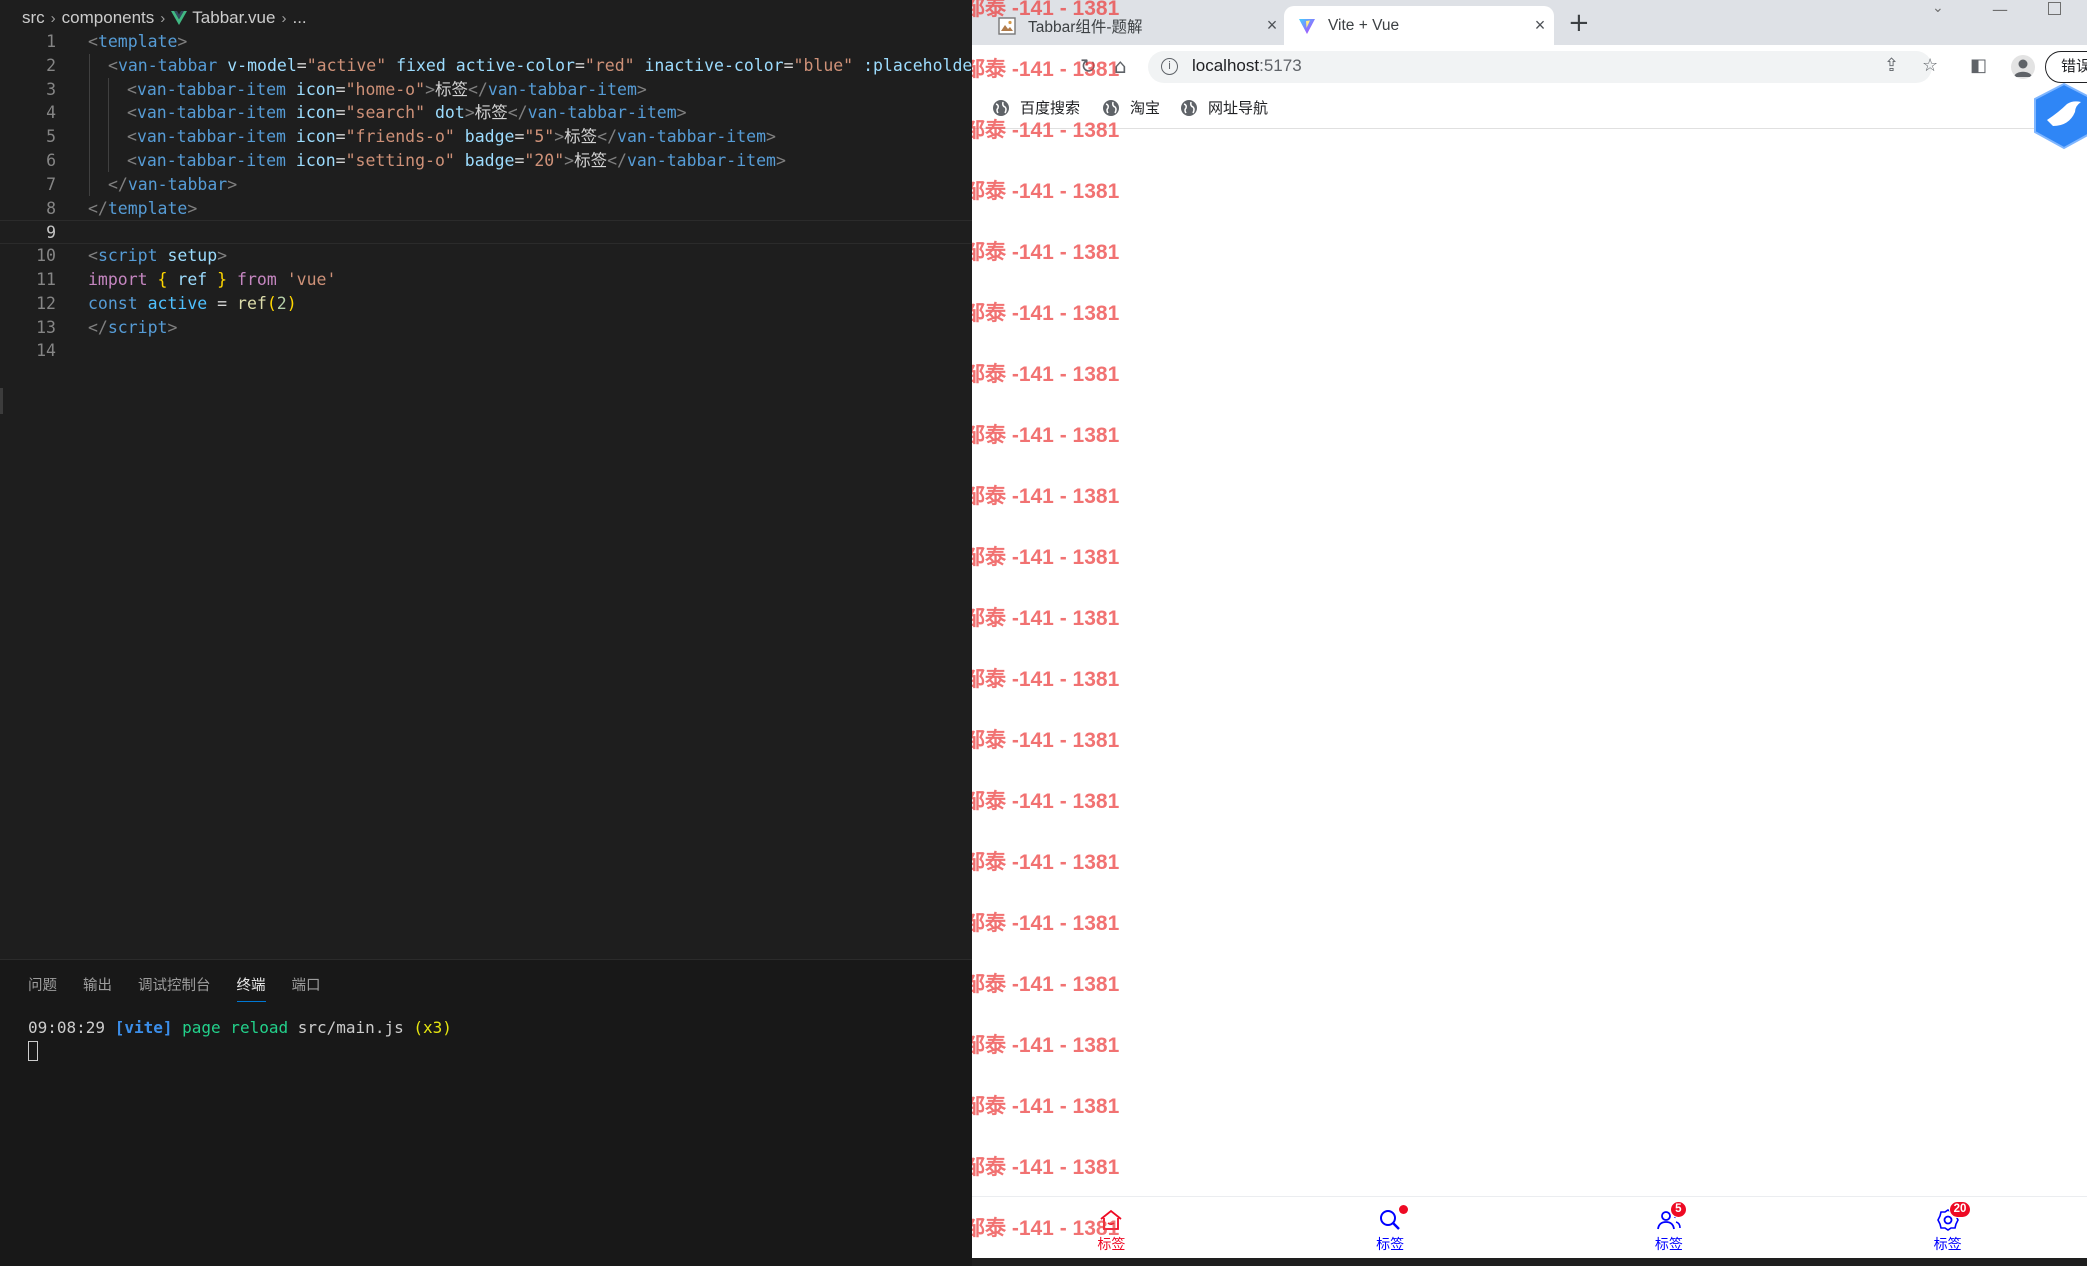 This screenshot has height=1266, width=2087. I want to click on vite-favicon-icon, so click(1307, 26).